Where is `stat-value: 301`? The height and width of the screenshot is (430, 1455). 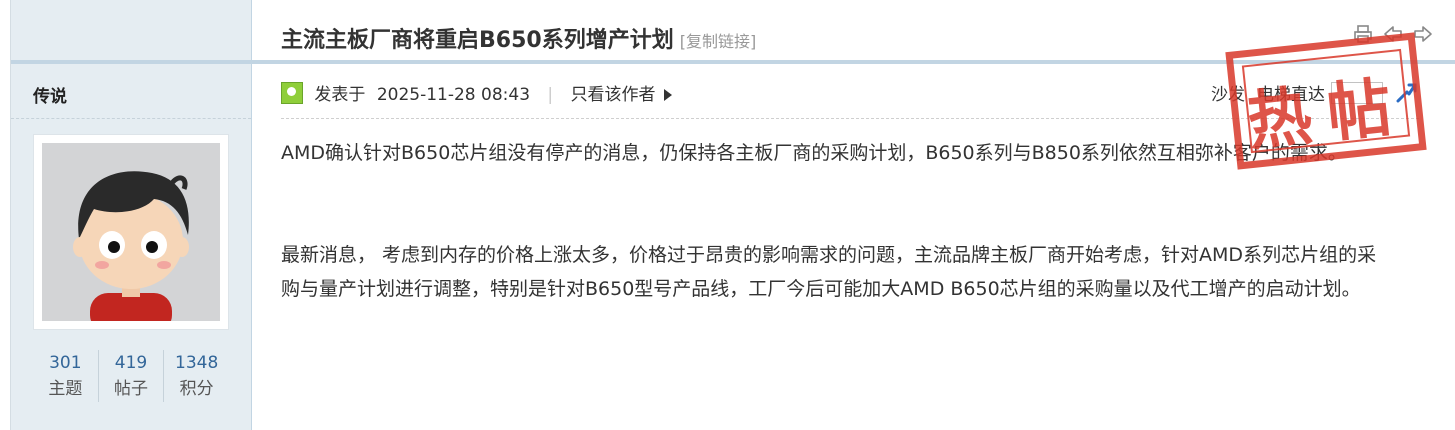
stat-value: 301 is located at coordinates (65, 363).